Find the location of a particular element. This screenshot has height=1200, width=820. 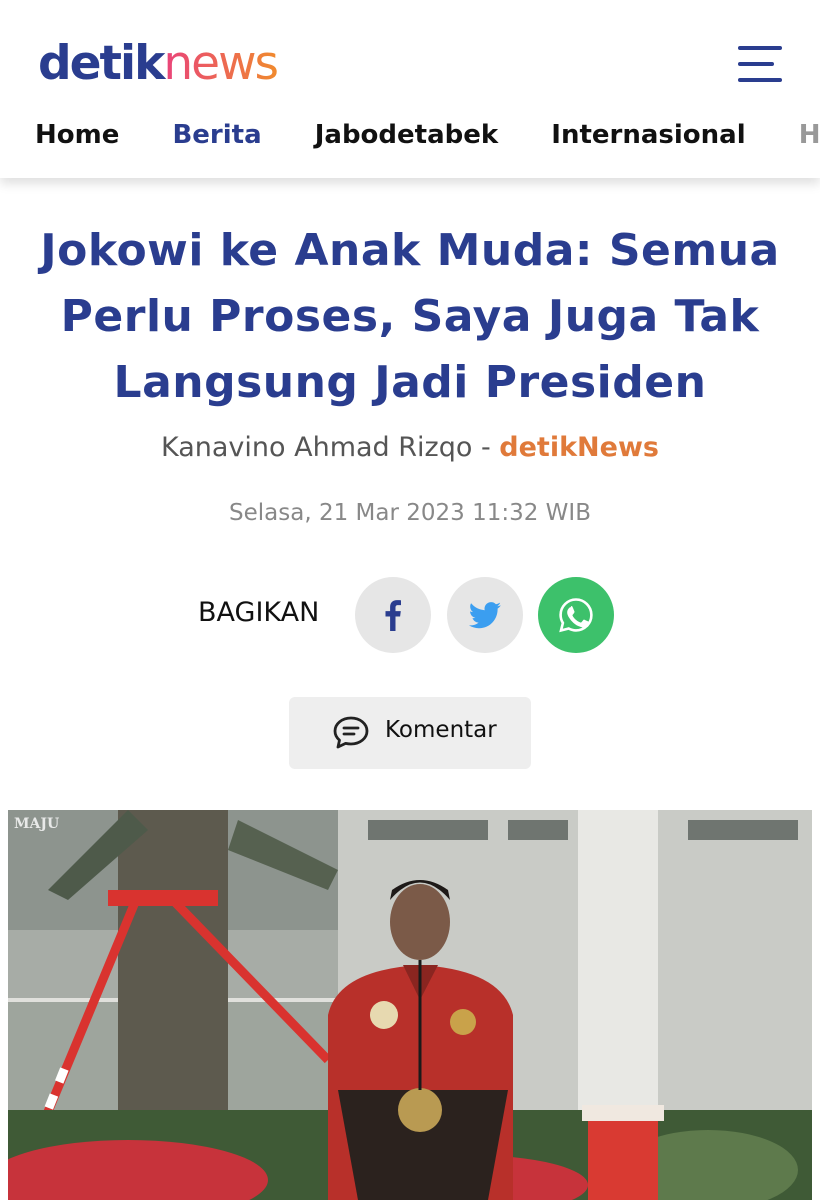

nav-item-berita: Berita is located at coordinates (216, 135).